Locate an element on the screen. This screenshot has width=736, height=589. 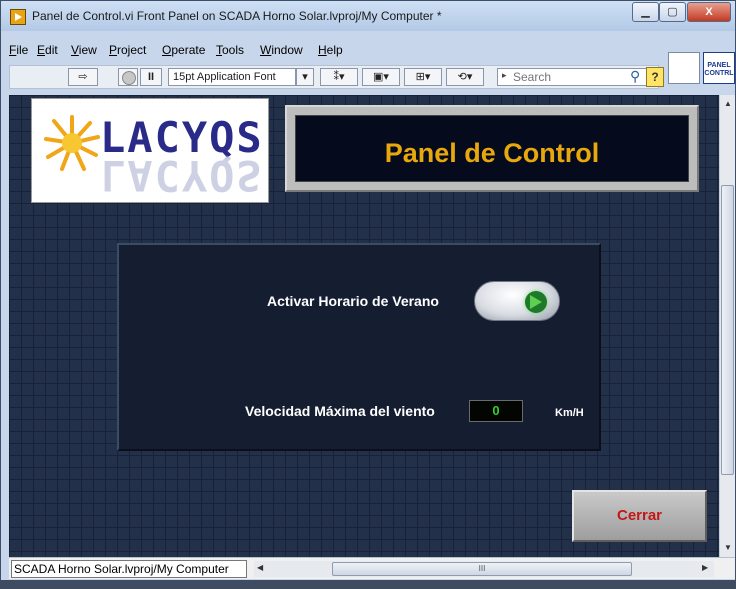
distribute-objects-button: ▣▾ is located at coordinates (381, 77).